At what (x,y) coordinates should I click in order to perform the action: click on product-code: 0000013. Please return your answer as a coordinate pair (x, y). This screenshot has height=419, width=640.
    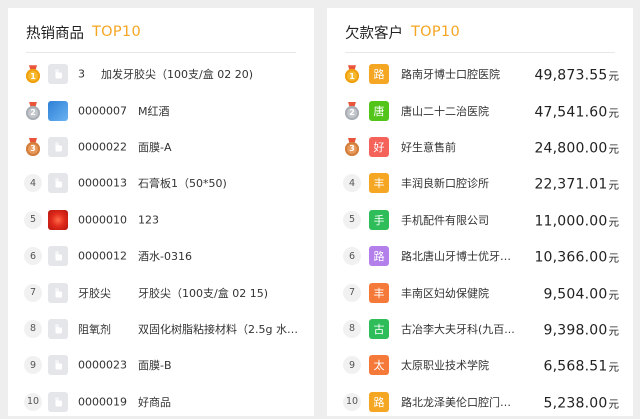
    Looking at the image, I should click on (102, 183).